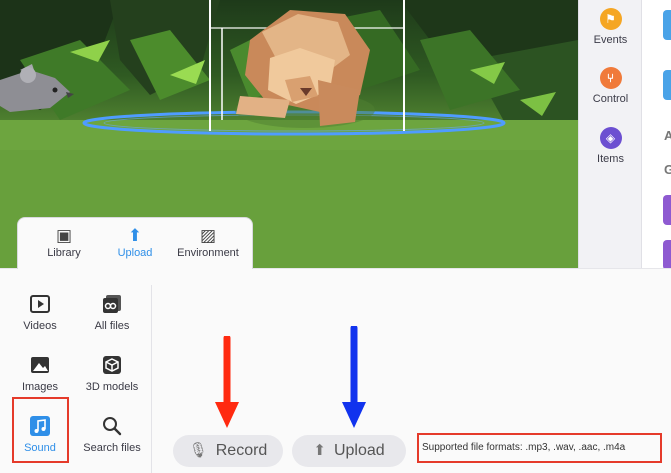  Describe the element at coordinates (227, 382) in the screenshot. I see `red-annotation-arrow` at that location.